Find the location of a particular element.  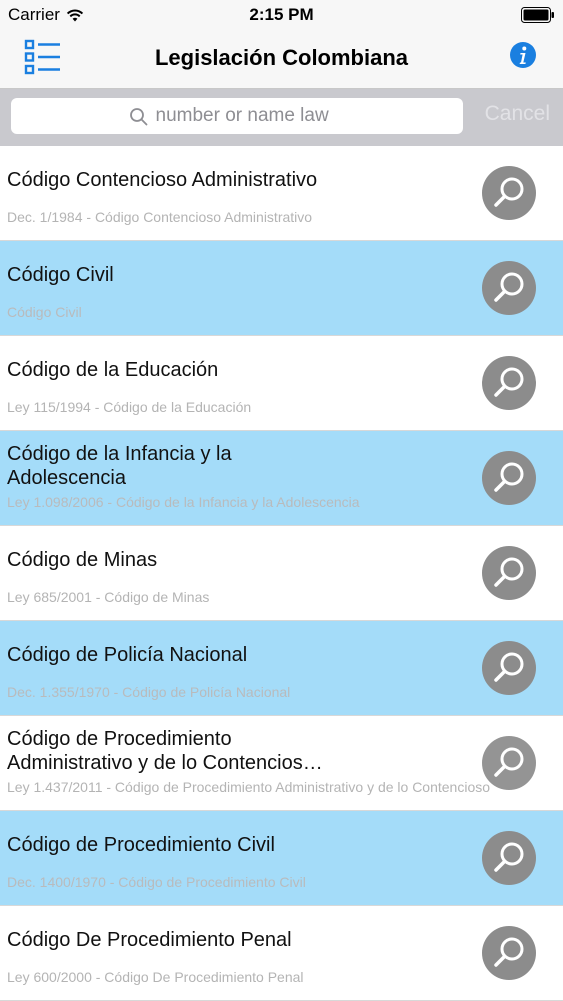

search-field is located at coordinates (237, 116).